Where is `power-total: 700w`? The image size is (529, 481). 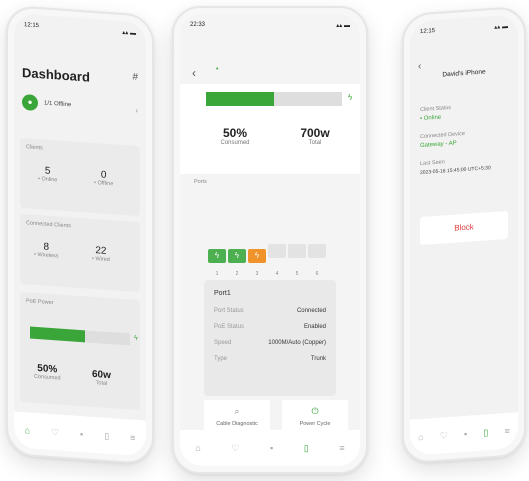 power-total: 700w is located at coordinates (315, 133).